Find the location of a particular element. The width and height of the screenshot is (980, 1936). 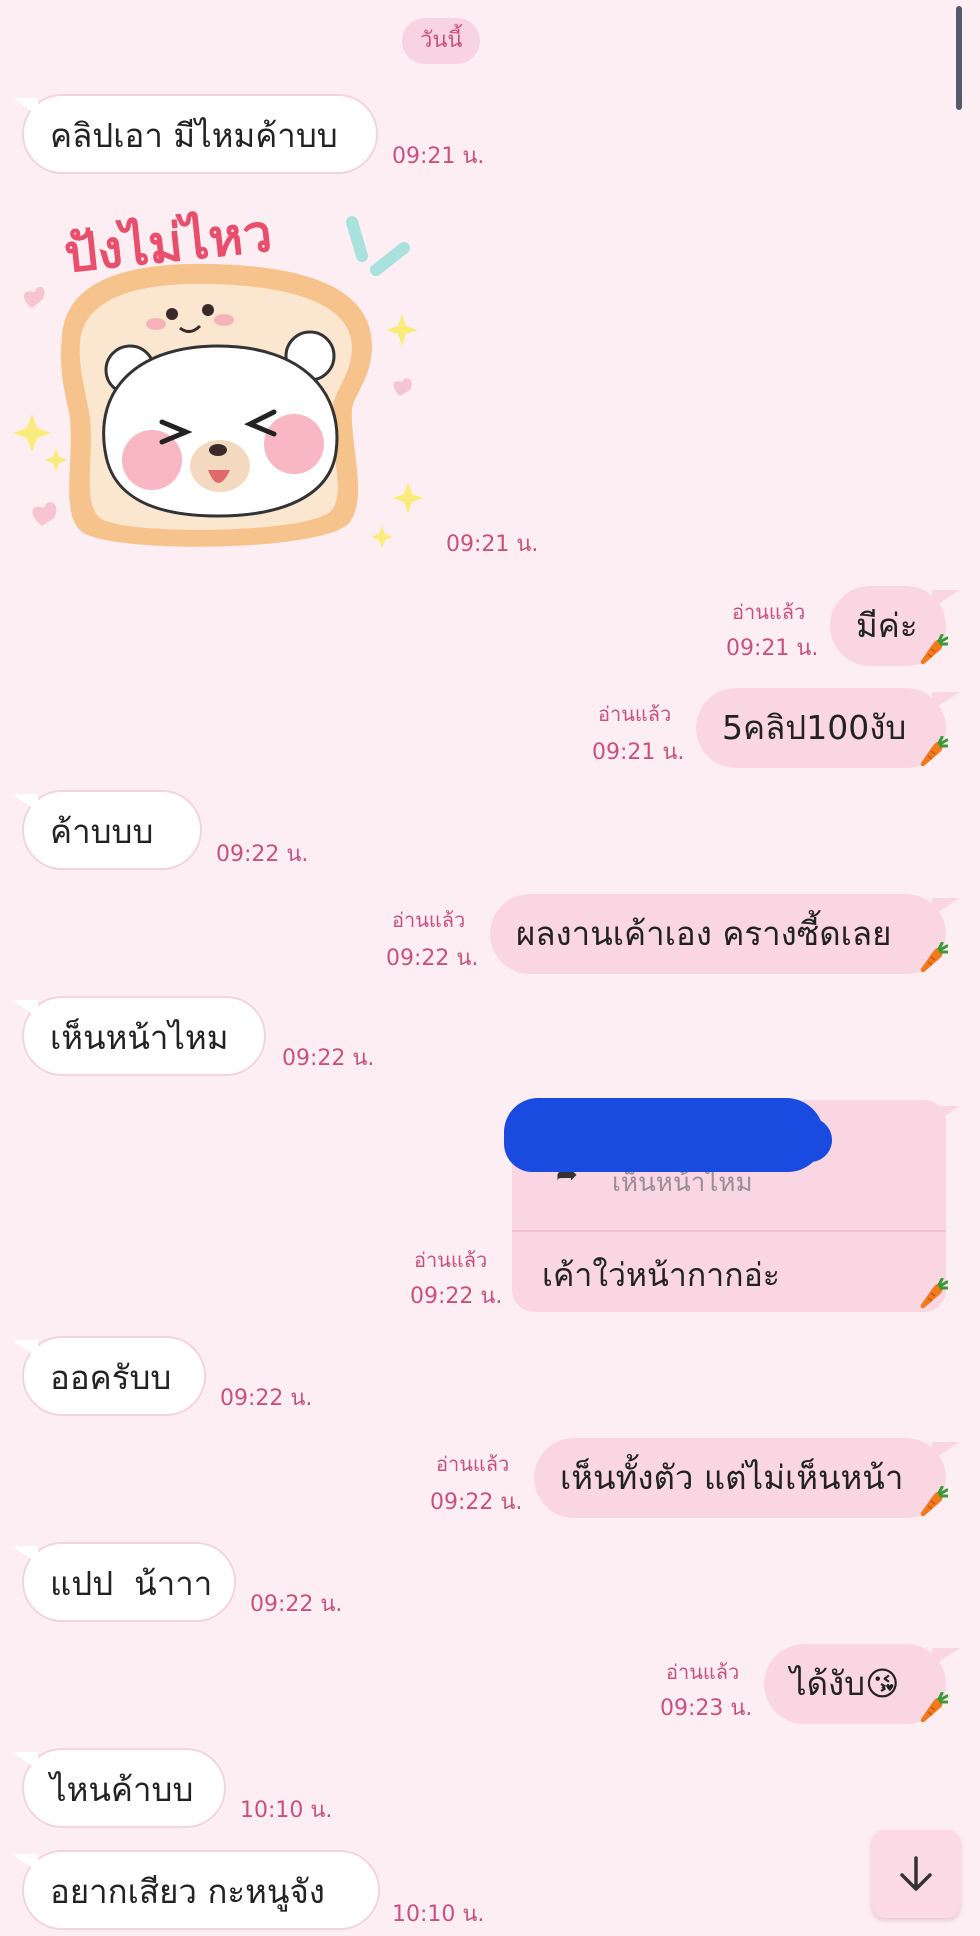

message-text: ออครับบ is located at coordinates (111, 1377).